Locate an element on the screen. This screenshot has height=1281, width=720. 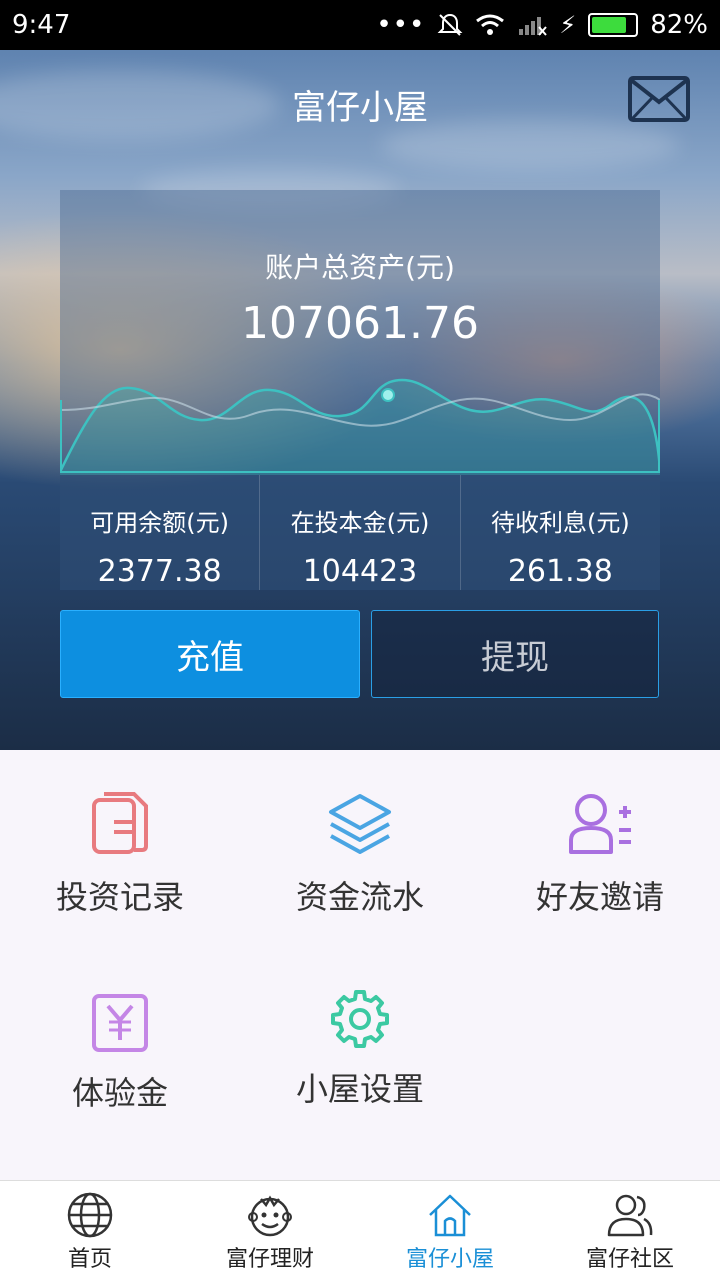
battery-icon is located at coordinates (613, 25).